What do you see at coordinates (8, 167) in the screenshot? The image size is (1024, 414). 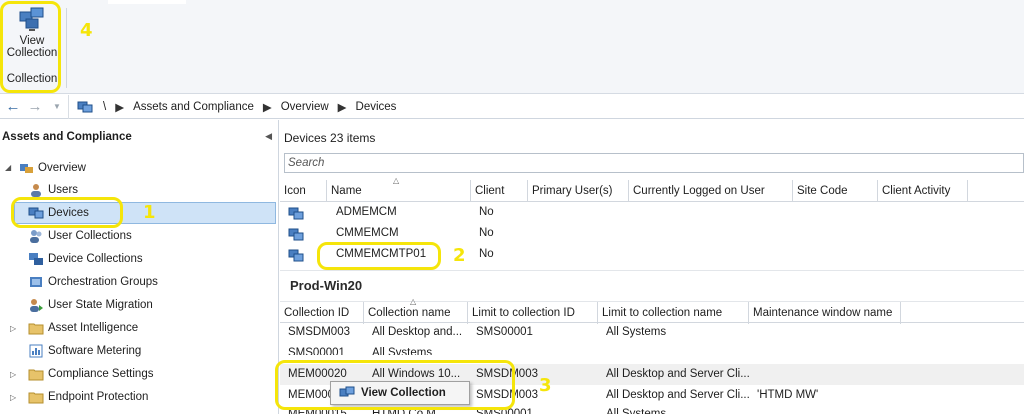 I see `expand-arrow-icon: ◢` at bounding box center [8, 167].